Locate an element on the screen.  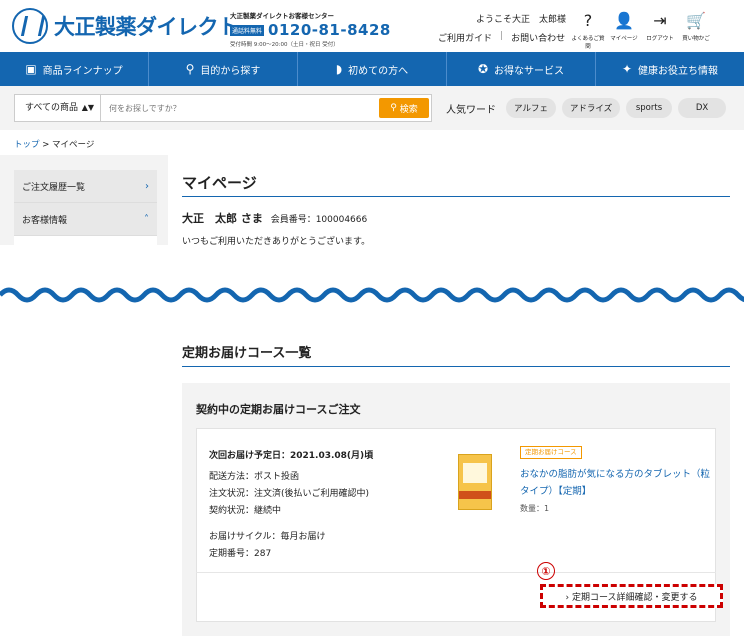
member-info: 大正 太郎 さま 会員番号：100004666 is located at coordinates (274, 218).